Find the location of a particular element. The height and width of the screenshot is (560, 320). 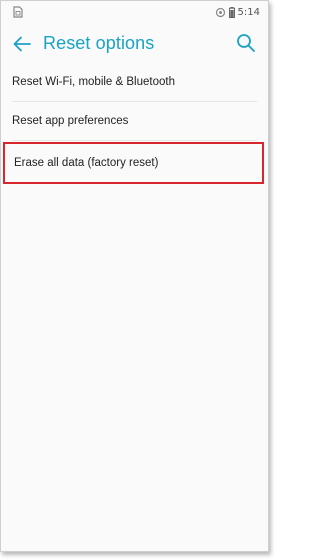

option-label: Reset app preferences is located at coordinates (70, 121).